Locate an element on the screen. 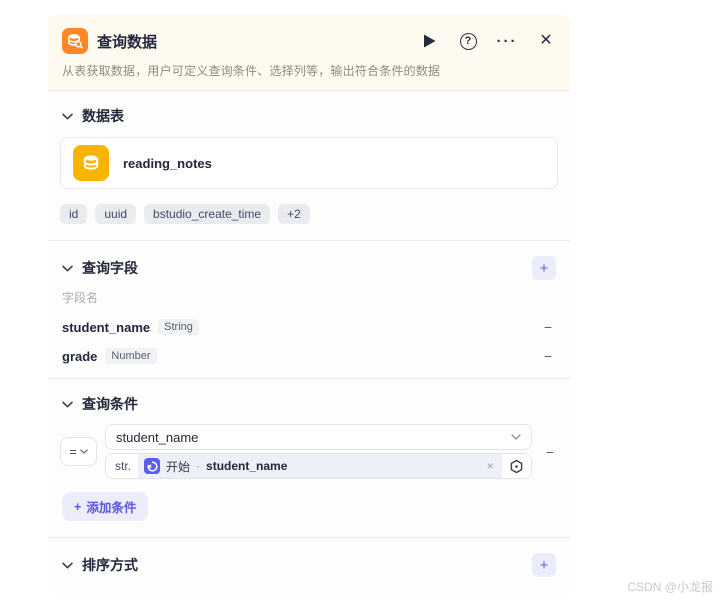 Image resolution: width=722 pixels, height=601 pixels. help-icon: ? is located at coordinates (468, 41).